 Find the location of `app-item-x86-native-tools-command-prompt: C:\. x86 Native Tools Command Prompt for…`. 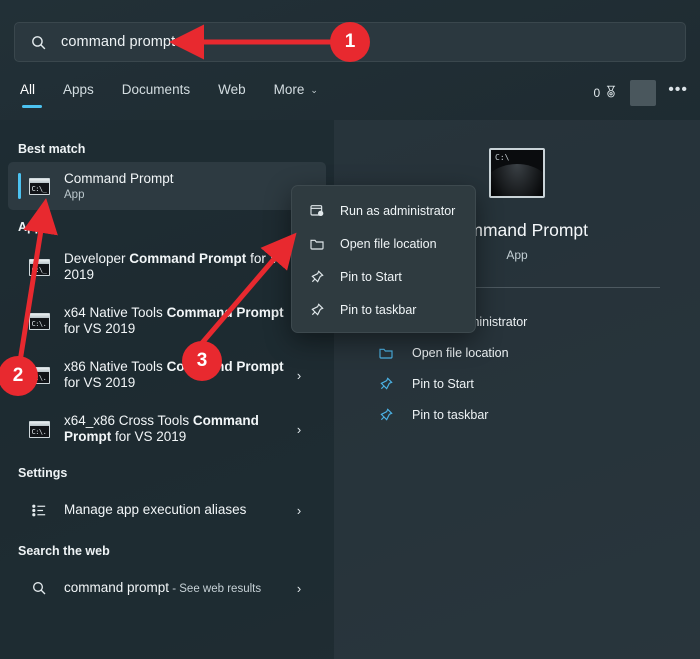

app-item-x86-native-tools-command-prompt: C:\. x86 Native Tools Command Prompt for… is located at coordinates (167, 375).